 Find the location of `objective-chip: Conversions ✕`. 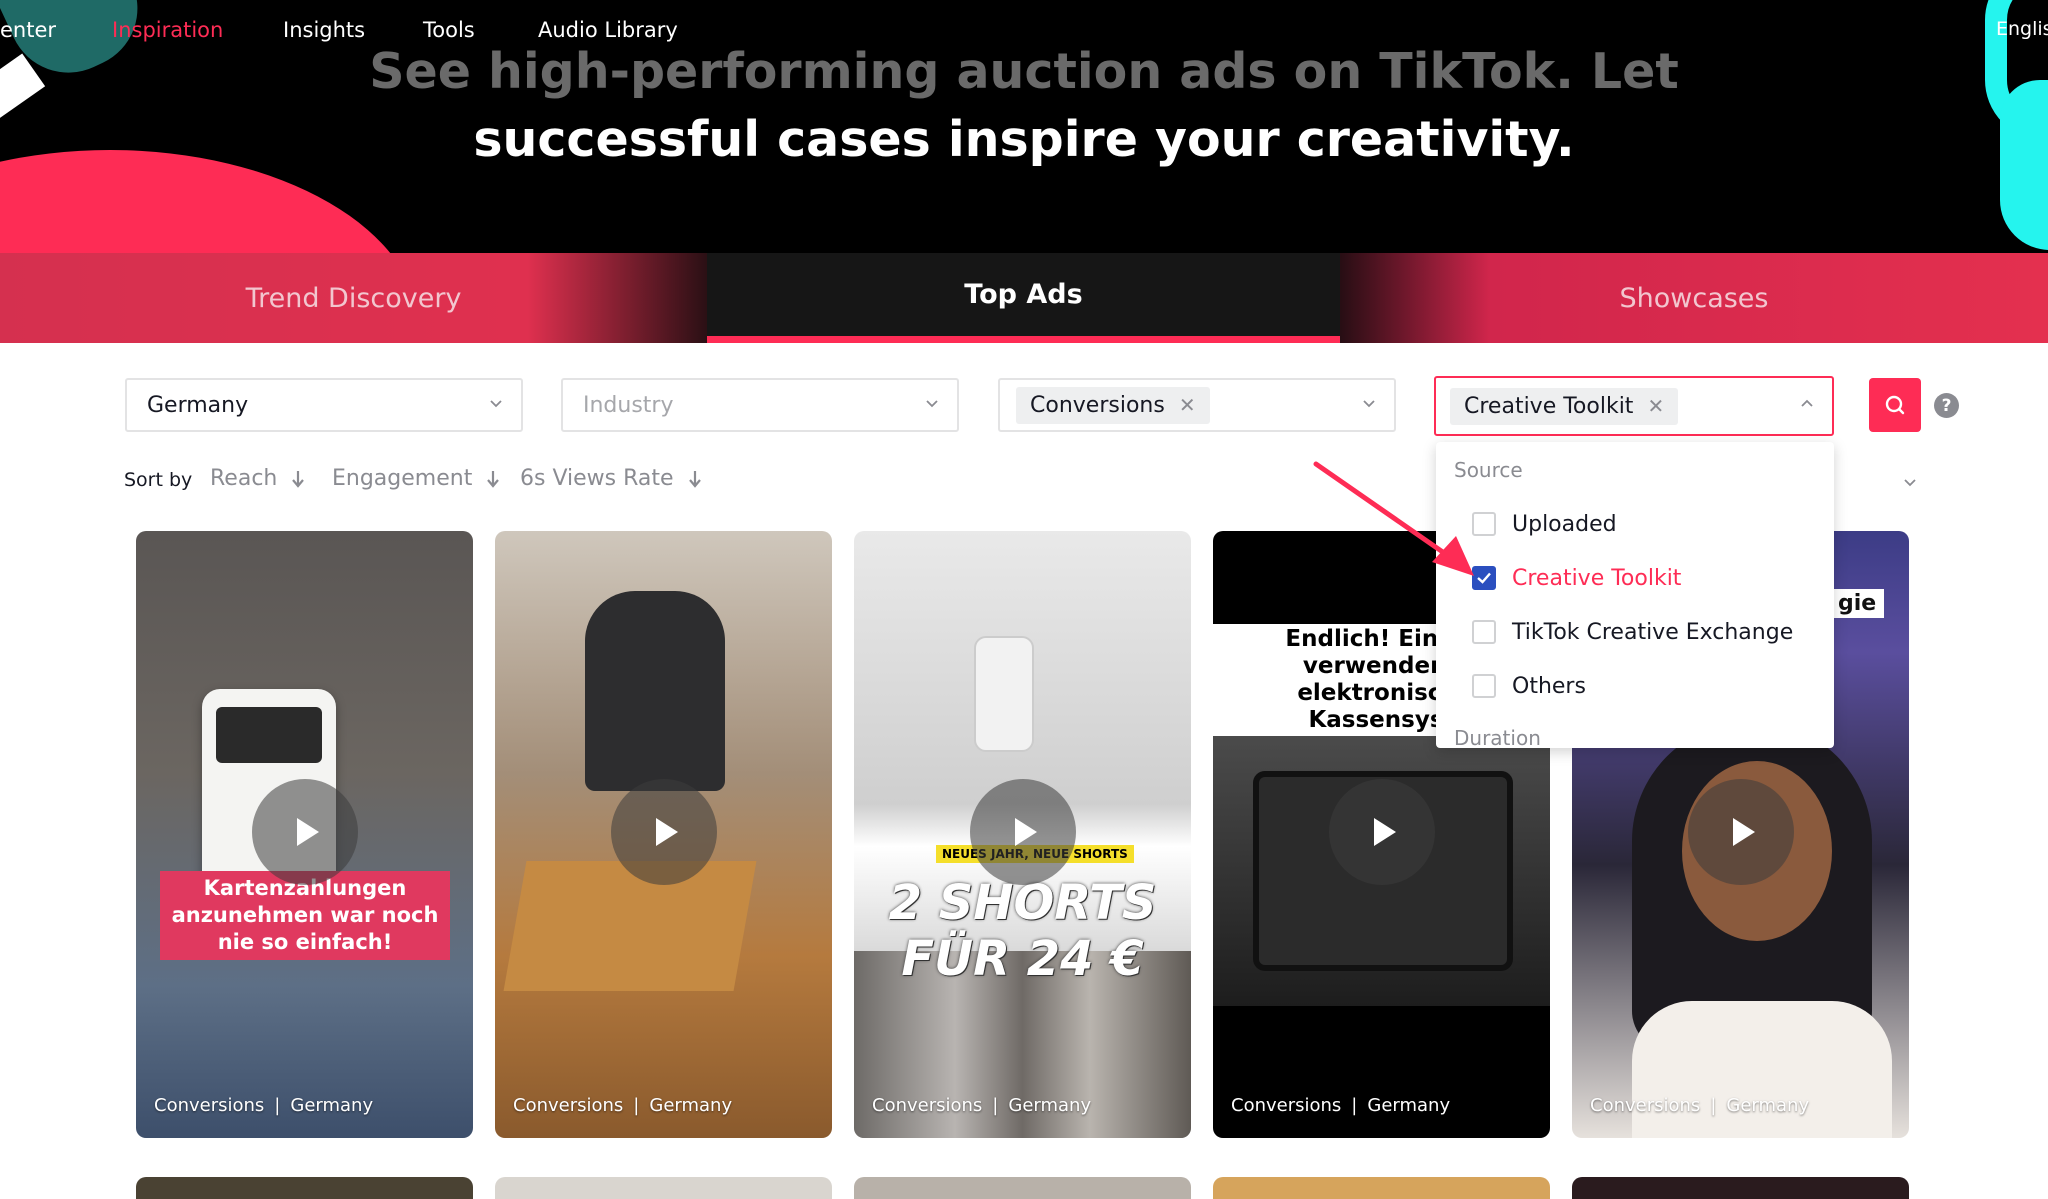

objective-chip: Conversions ✕ is located at coordinates (1113, 405).